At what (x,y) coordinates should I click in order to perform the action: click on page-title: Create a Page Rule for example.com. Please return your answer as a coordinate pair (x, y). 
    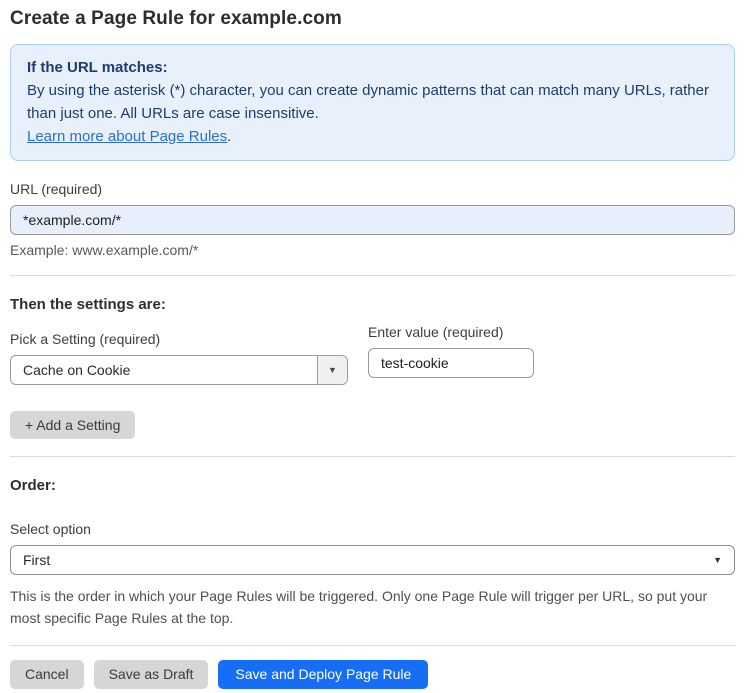
    Looking at the image, I should click on (176, 18).